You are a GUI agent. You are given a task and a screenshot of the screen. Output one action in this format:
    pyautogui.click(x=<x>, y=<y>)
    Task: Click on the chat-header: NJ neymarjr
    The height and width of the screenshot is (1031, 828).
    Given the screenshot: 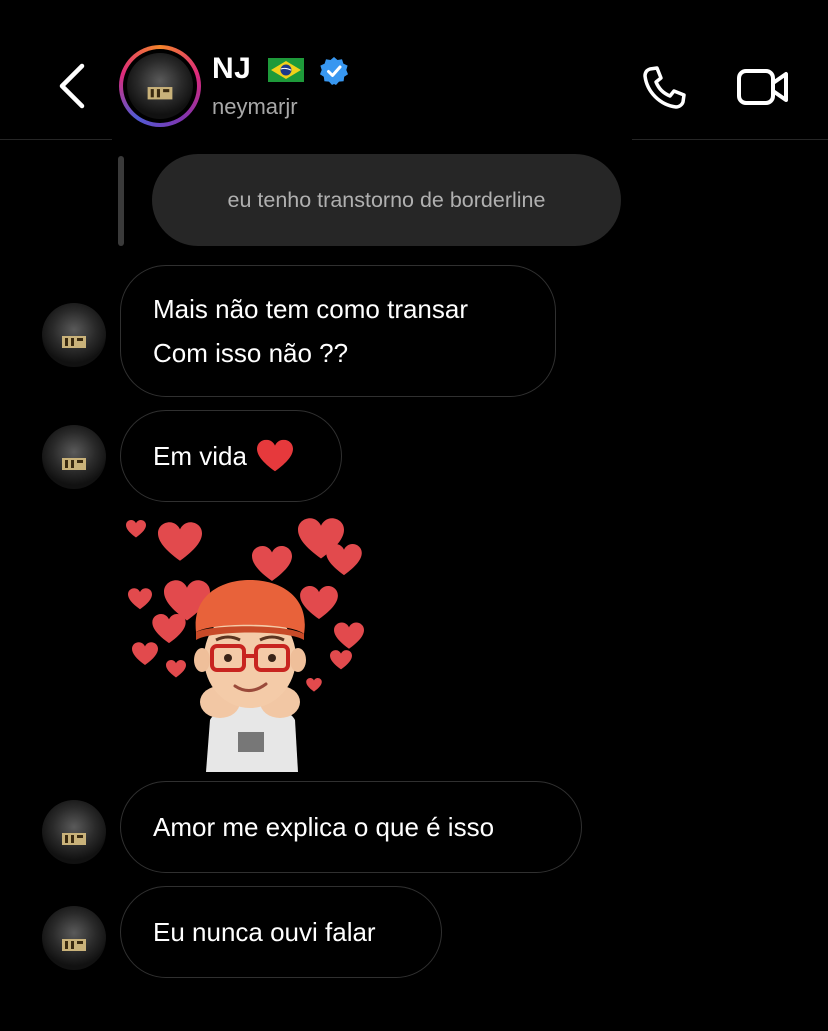 What is the action you would take?
    pyautogui.click(x=414, y=70)
    